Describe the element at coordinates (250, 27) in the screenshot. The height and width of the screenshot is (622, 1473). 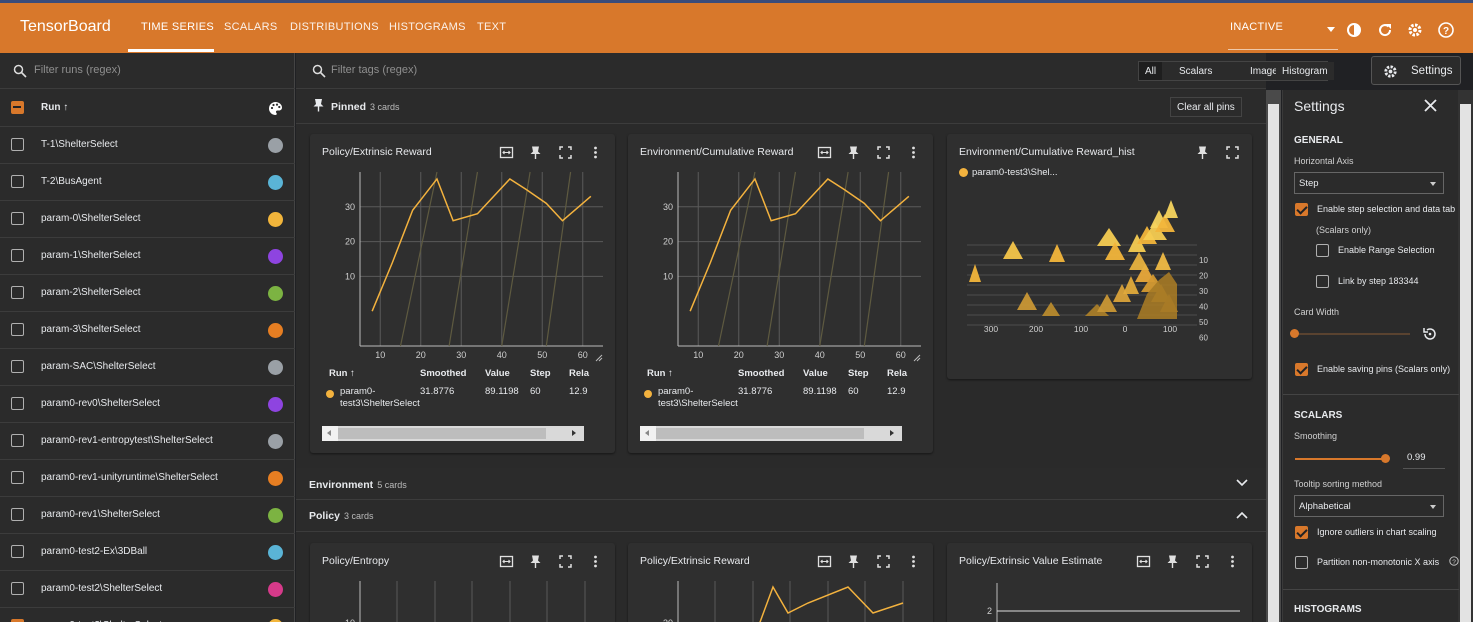
I see `tab-scalars: SCALARS` at that location.